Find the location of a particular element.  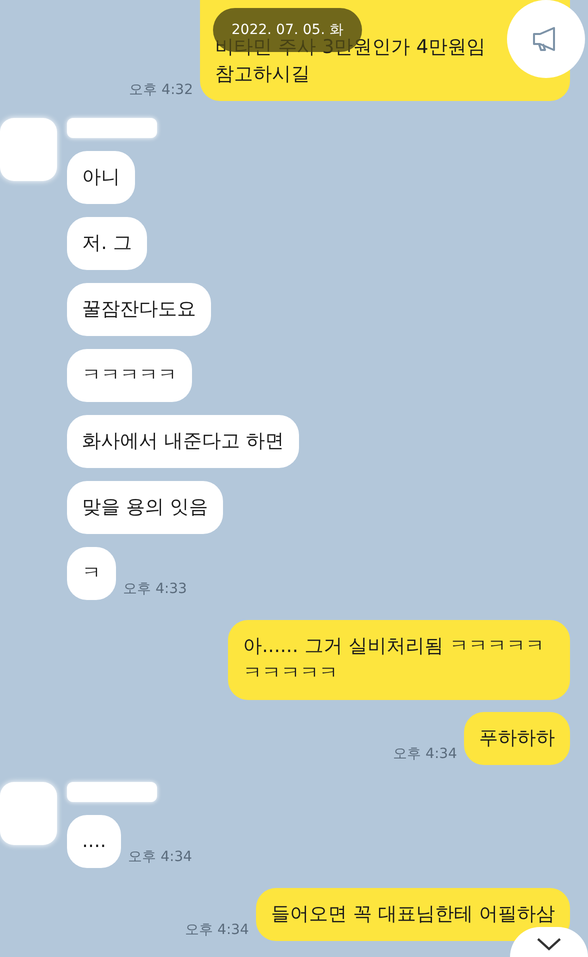

message-bubble: 아니 is located at coordinates (101, 177).